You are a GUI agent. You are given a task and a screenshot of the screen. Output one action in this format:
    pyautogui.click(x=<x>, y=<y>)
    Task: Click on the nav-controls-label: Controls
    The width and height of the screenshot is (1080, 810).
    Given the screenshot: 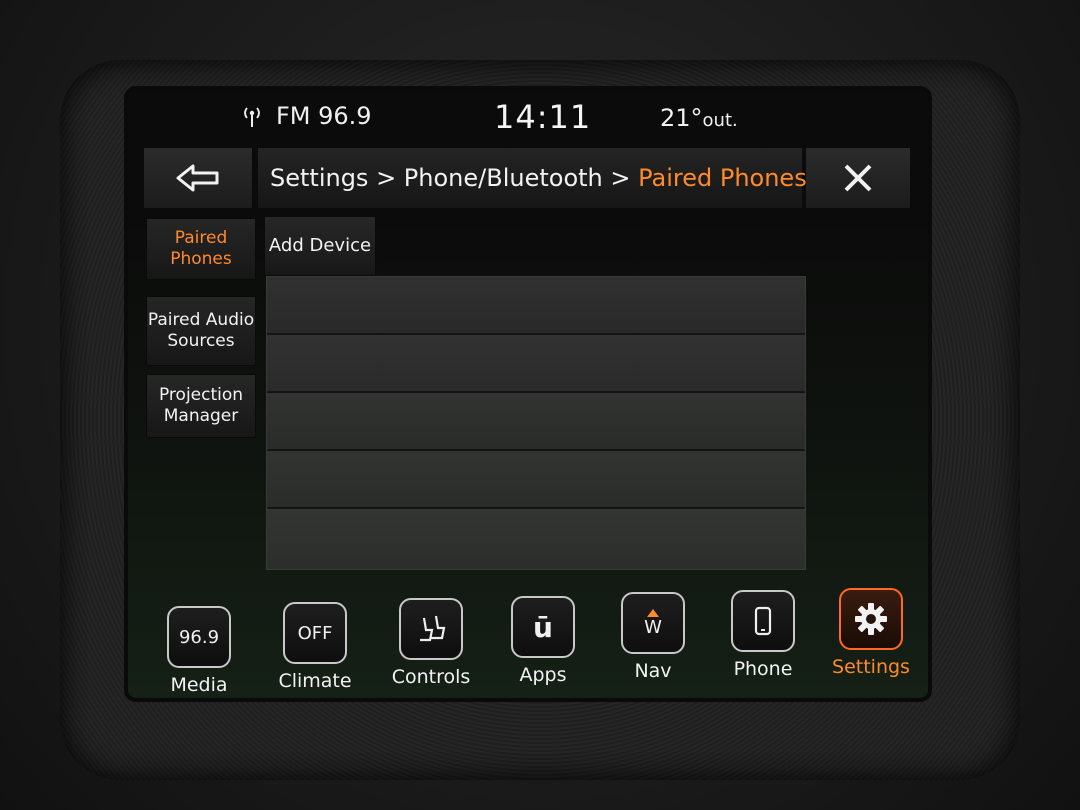 What is the action you would take?
    pyautogui.click(x=431, y=677)
    